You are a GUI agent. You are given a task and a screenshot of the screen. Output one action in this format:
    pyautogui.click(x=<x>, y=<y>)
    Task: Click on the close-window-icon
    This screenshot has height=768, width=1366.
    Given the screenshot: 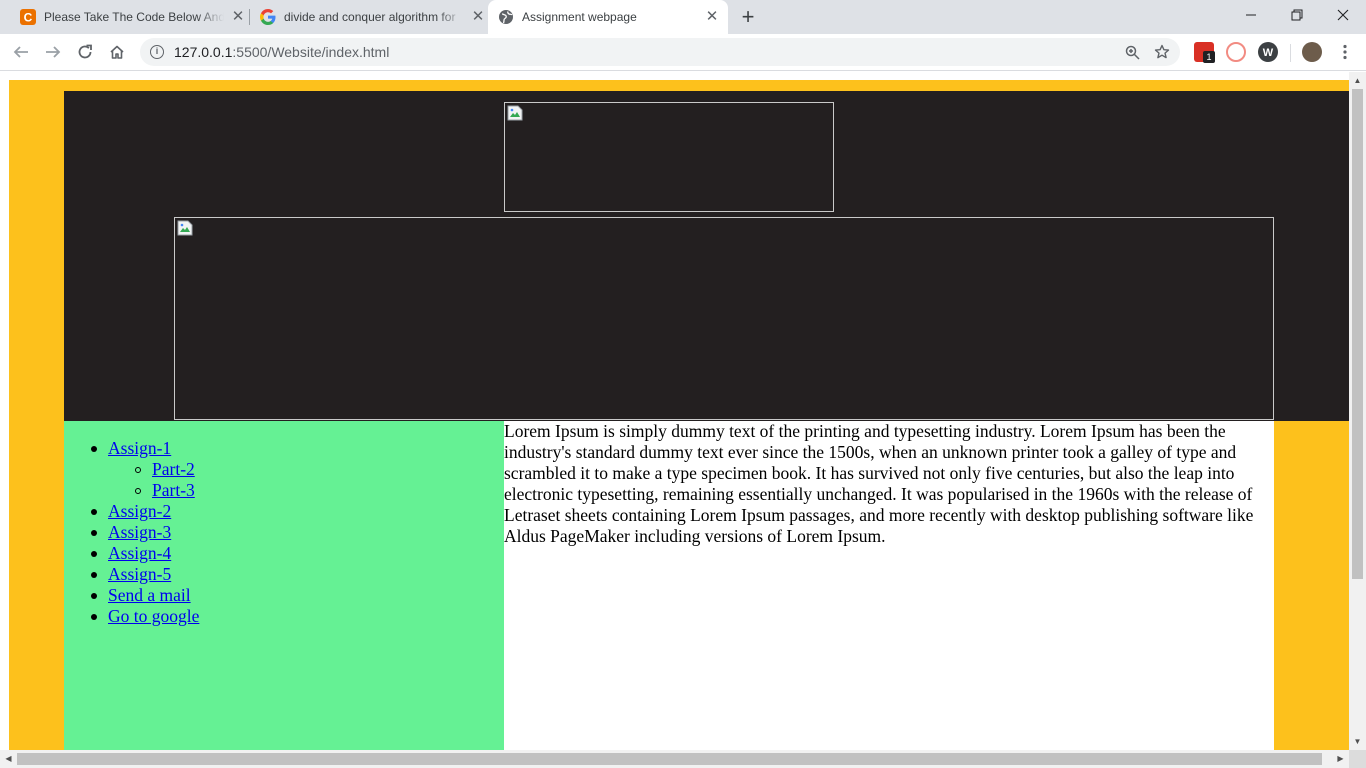 What is the action you would take?
    pyautogui.click(x=1343, y=15)
    